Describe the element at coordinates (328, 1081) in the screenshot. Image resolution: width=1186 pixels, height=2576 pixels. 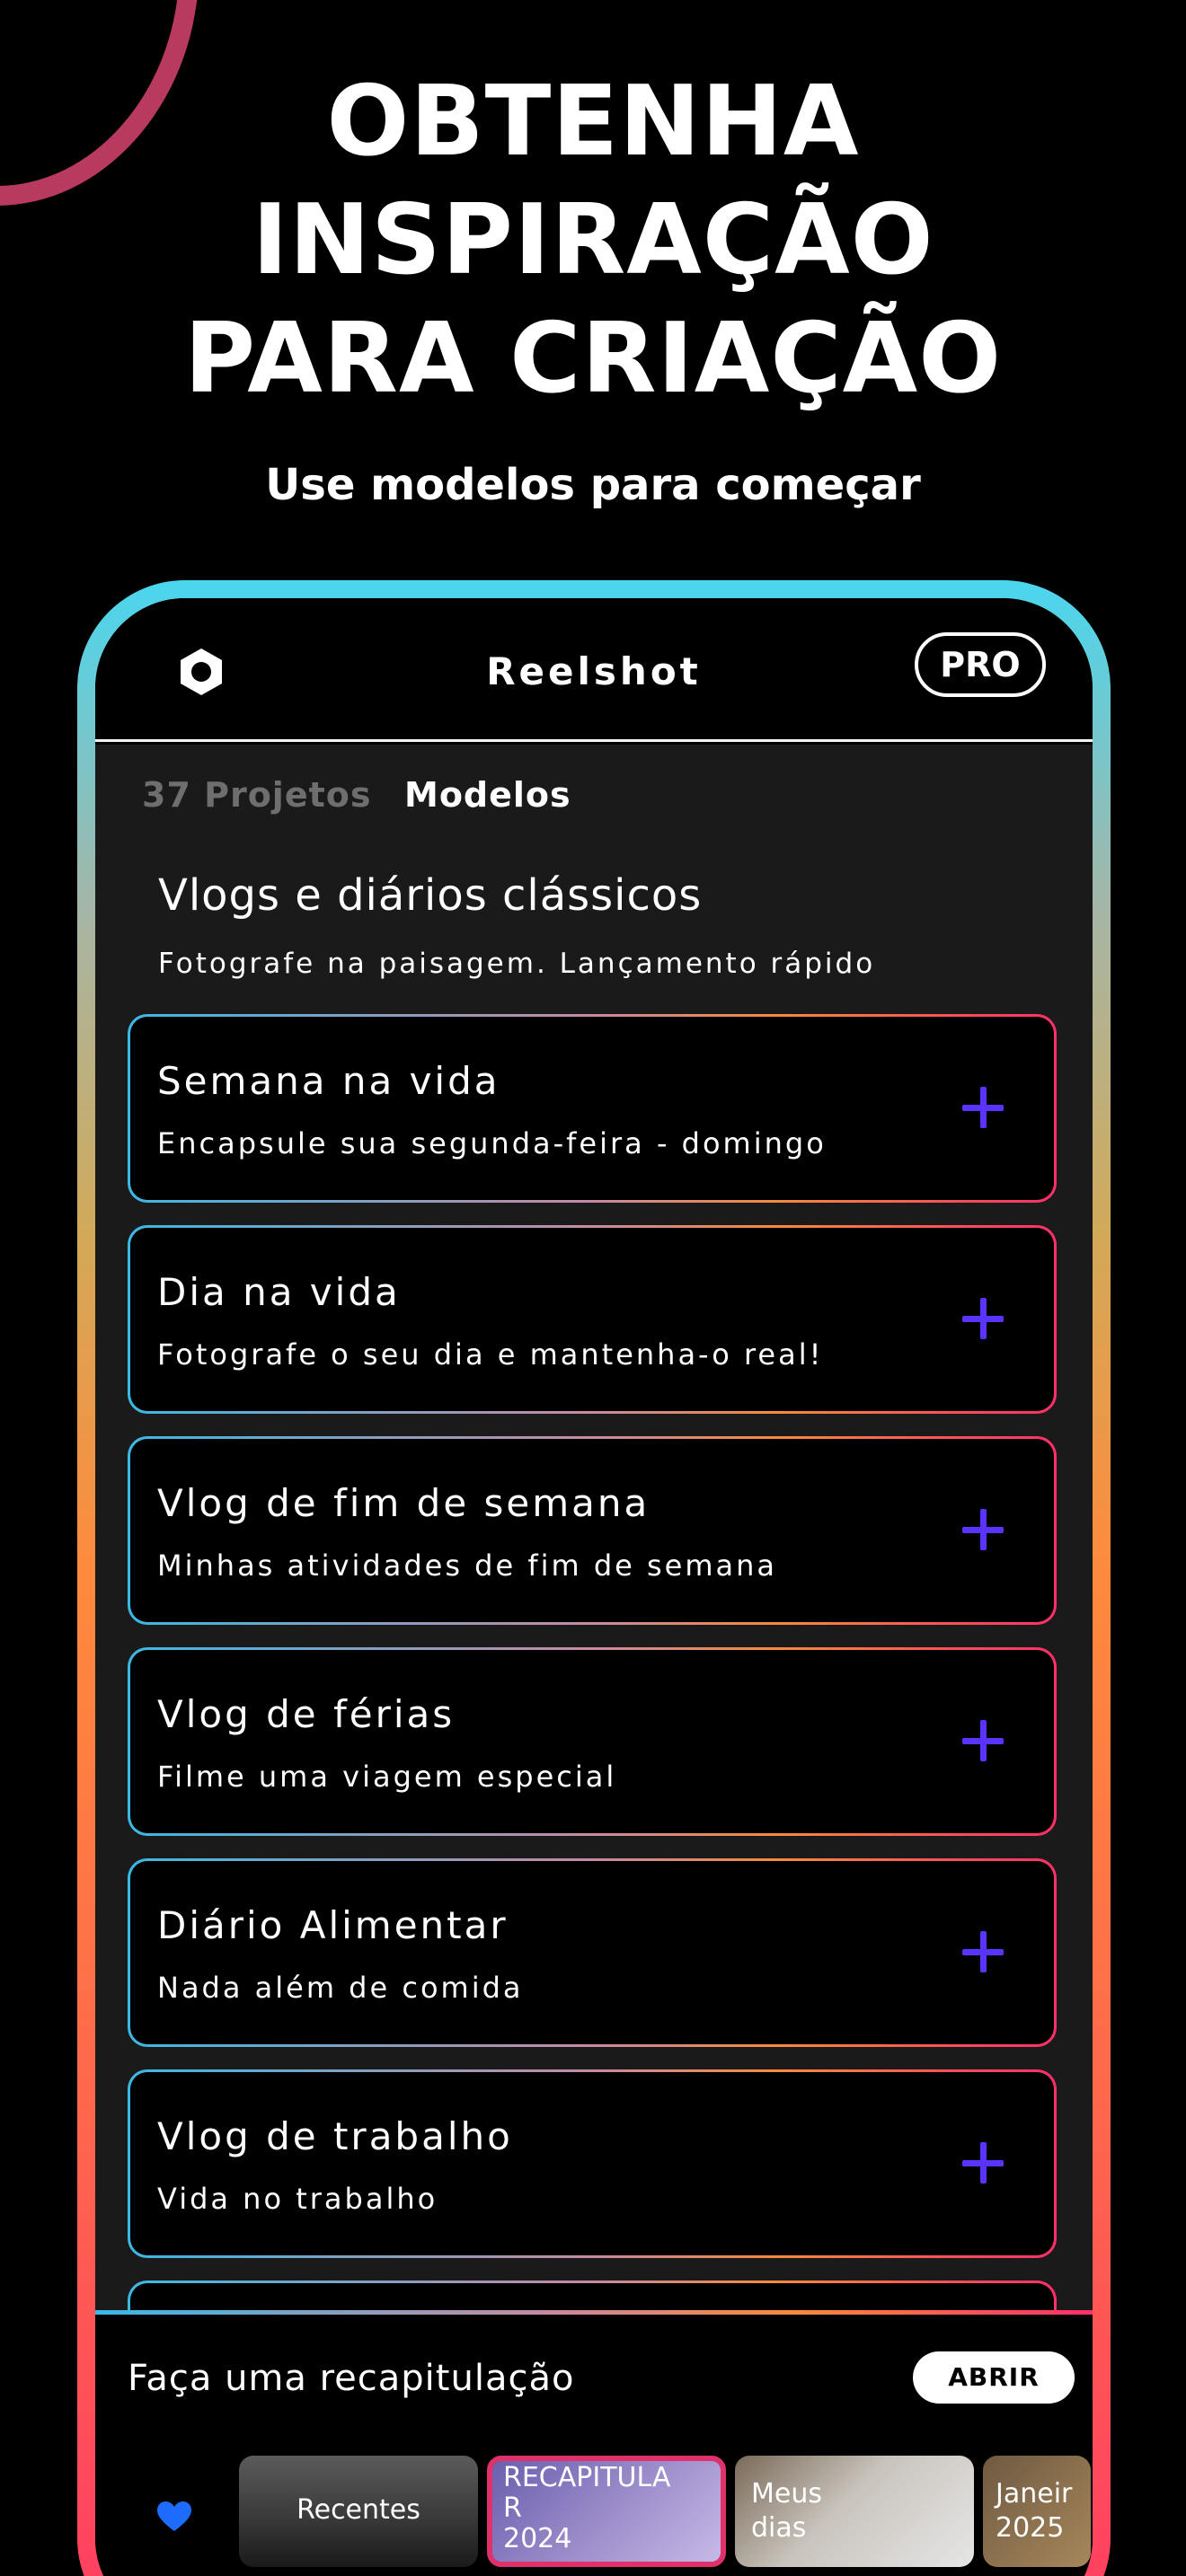
I see `template-title: Semana na vida` at that location.